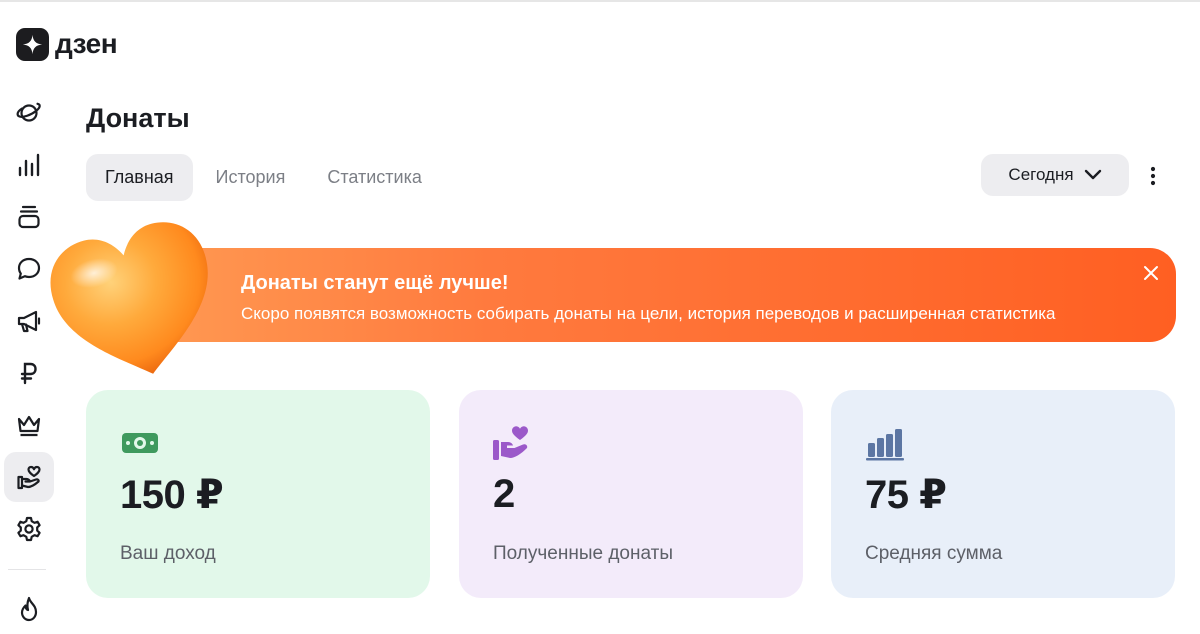 The image size is (1200, 634). I want to click on average-value: 75 ₽, so click(906, 495).